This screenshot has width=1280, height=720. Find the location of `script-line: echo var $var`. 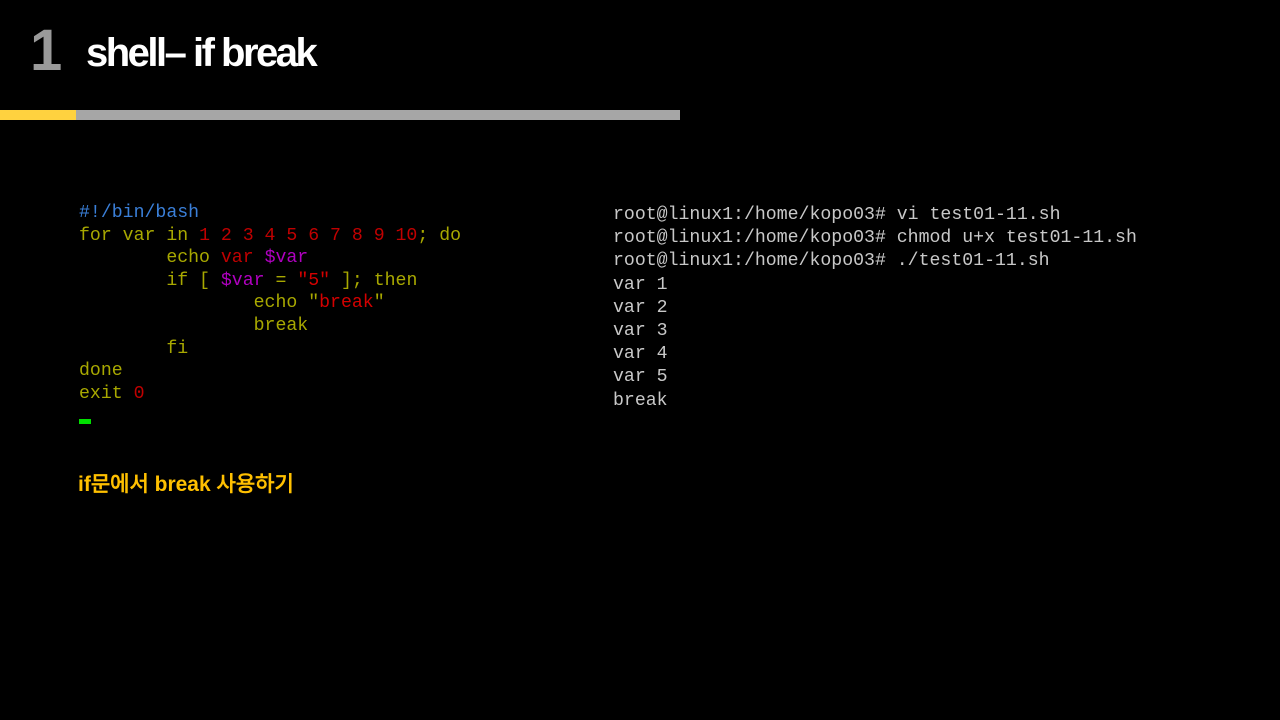

script-line: echo var $var is located at coordinates (270, 258).